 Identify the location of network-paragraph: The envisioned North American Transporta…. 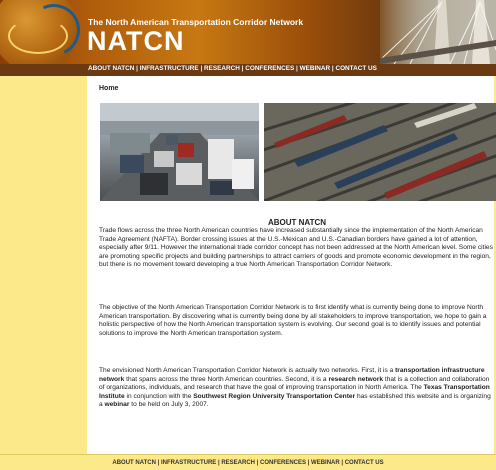
(296, 388).